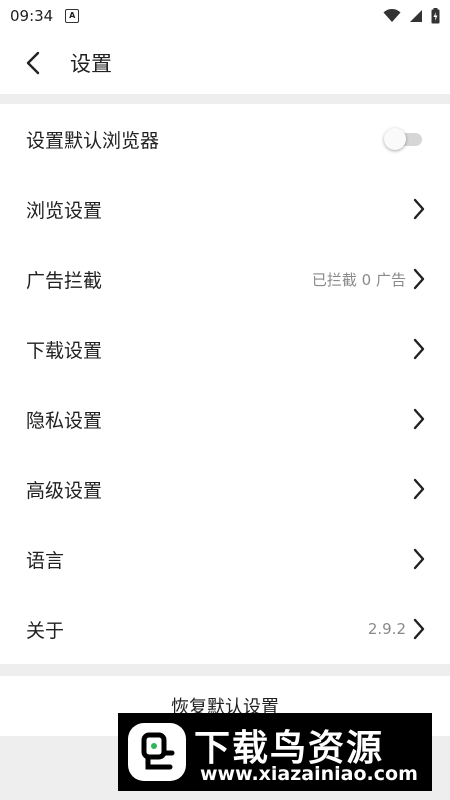 The width and height of the screenshot is (450, 800). What do you see at coordinates (32, 16) in the screenshot?
I see `status-time: 09:34` at bounding box center [32, 16].